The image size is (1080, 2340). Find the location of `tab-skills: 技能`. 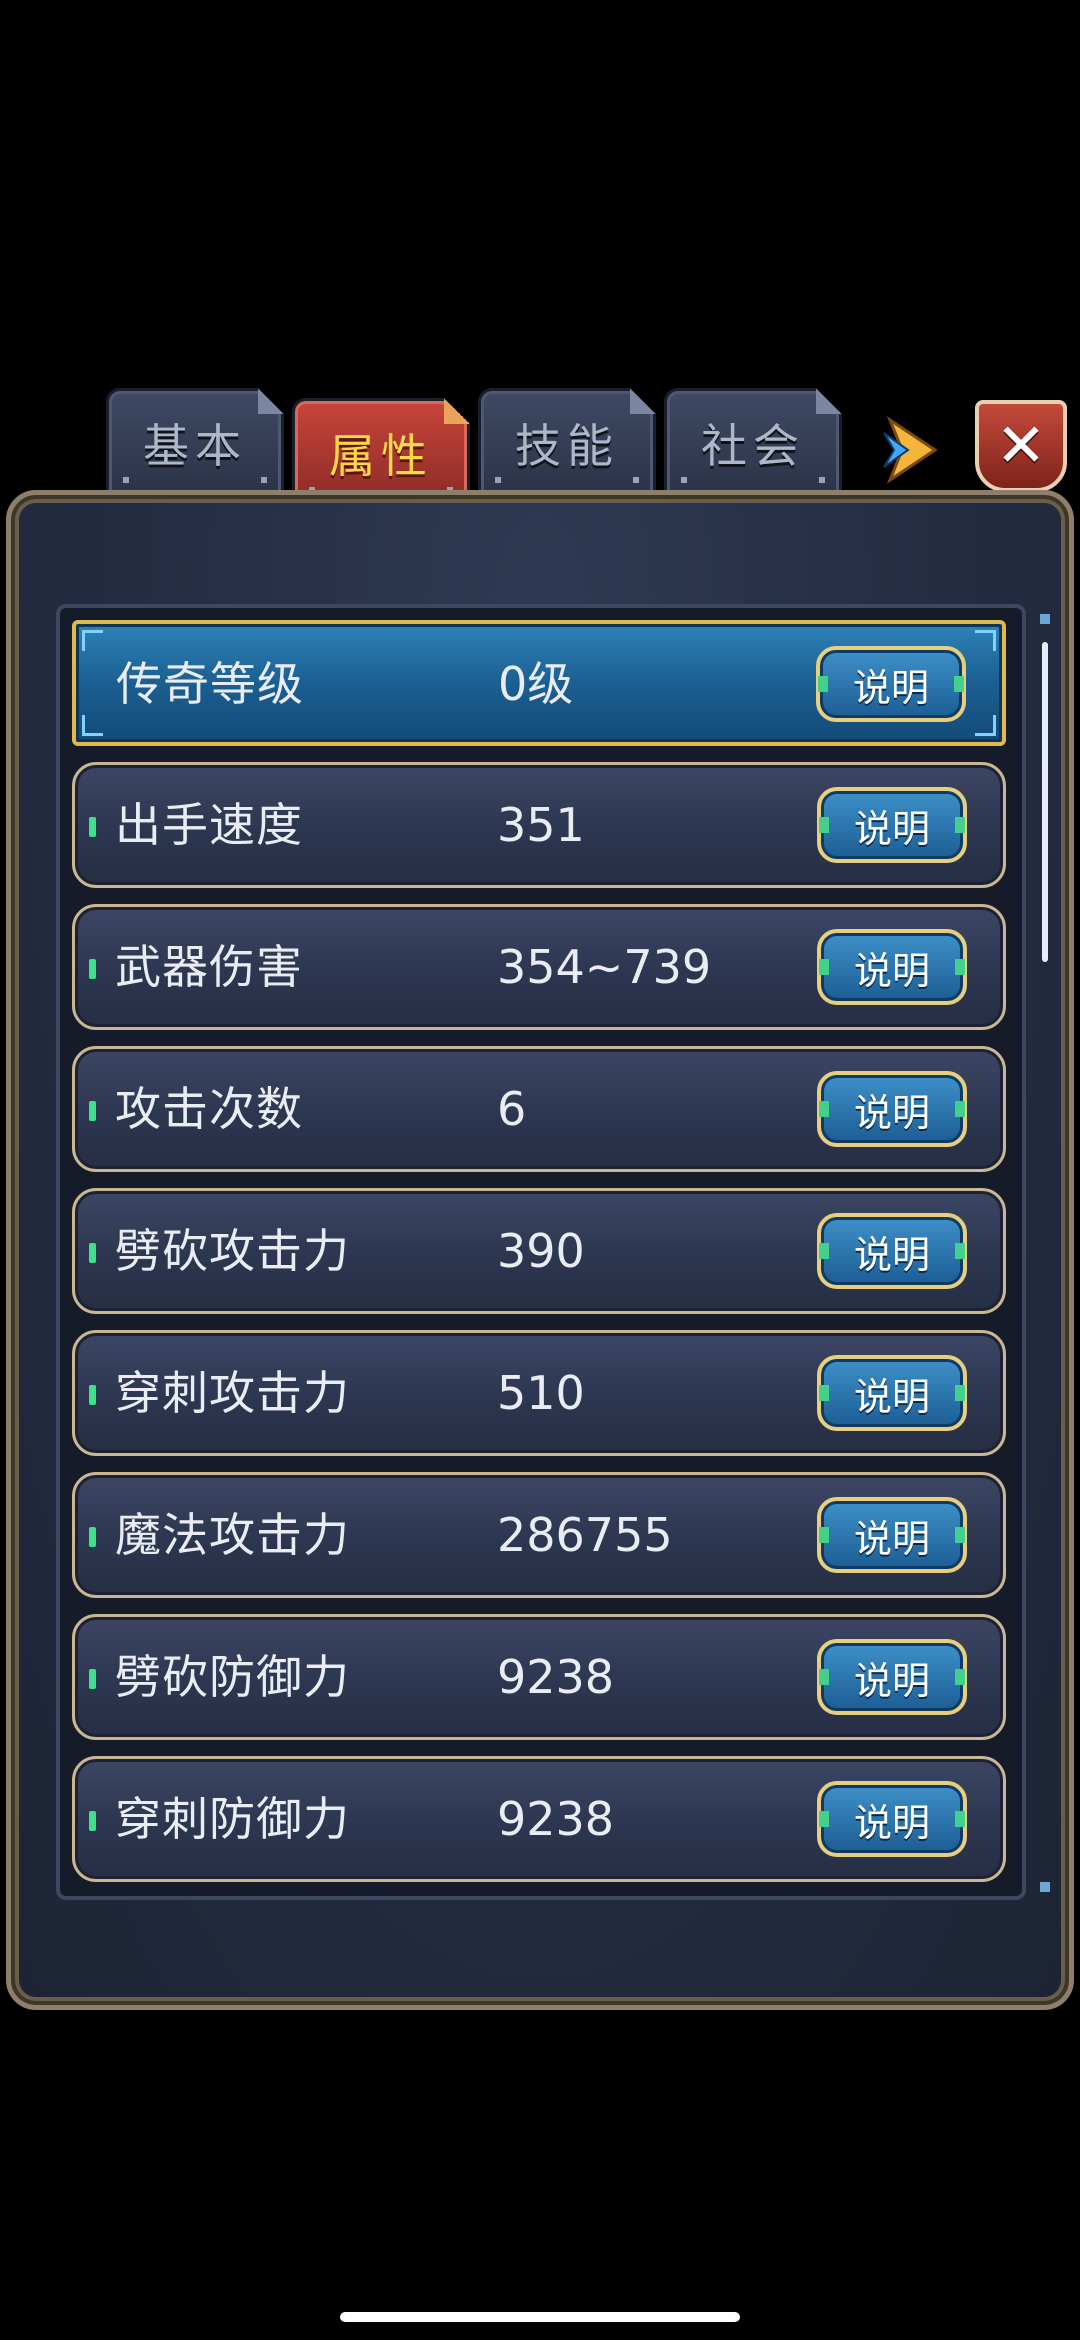

tab-skills: 技能 is located at coordinates (567, 443).